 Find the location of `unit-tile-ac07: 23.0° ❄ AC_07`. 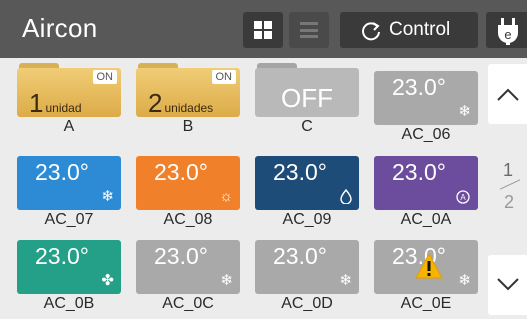

unit-tile-ac07: 23.0° ❄ AC_07 is located at coordinates (69, 193).